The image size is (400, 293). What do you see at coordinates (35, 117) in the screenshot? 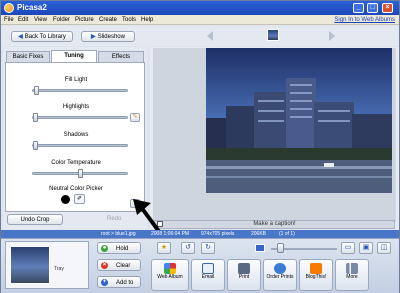
I see `highlights-knob` at bounding box center [35, 117].